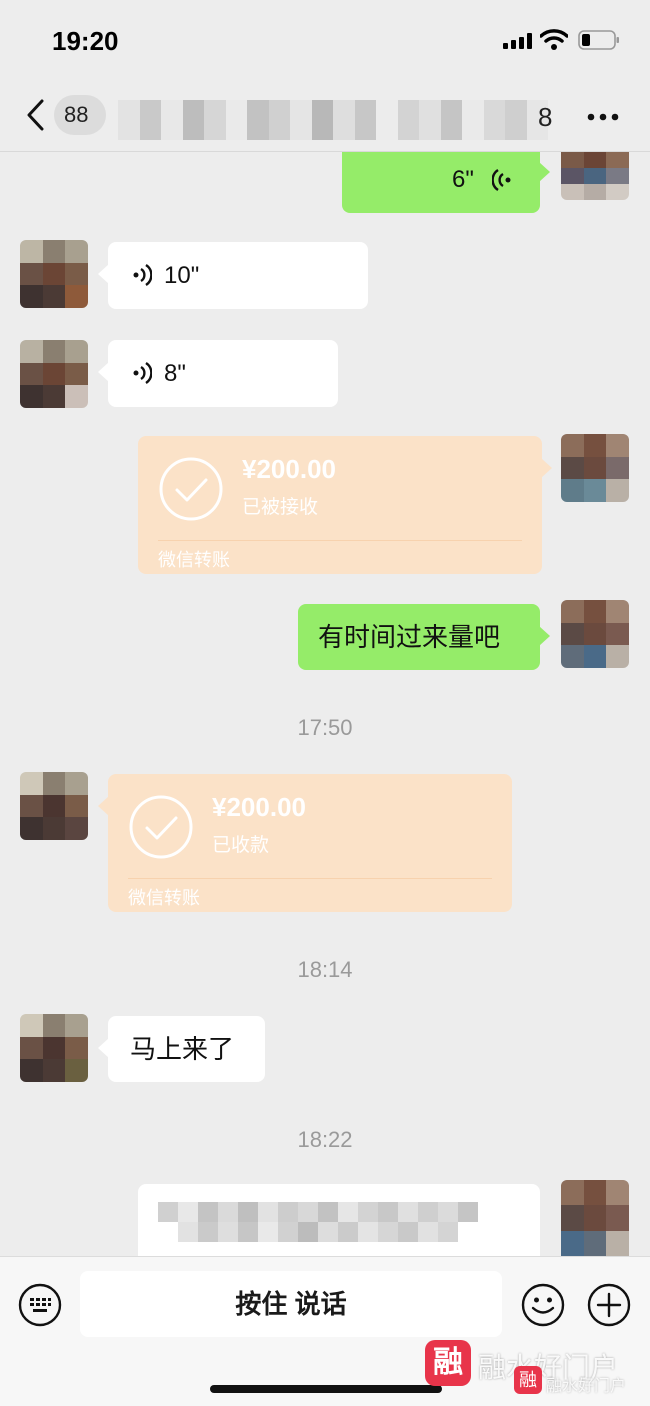  What do you see at coordinates (218, 373) in the screenshot?
I see `incoming-voice-message: 8"` at bounding box center [218, 373].